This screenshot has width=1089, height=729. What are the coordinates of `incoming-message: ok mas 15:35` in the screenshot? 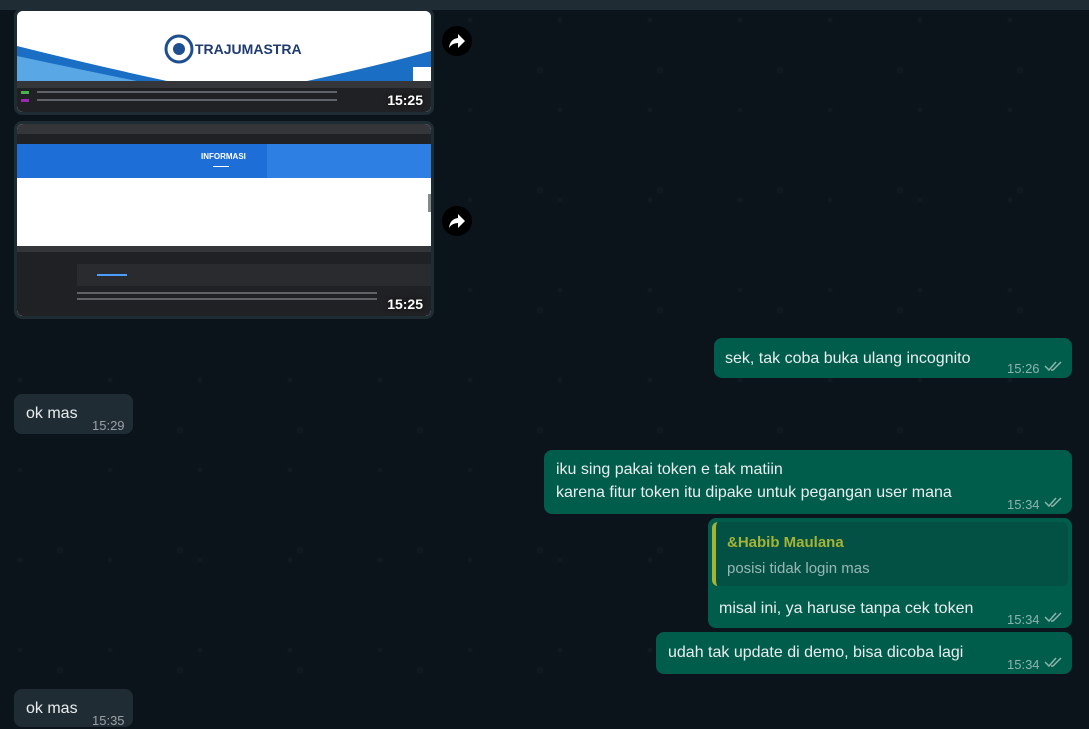 It's located at (73, 708).